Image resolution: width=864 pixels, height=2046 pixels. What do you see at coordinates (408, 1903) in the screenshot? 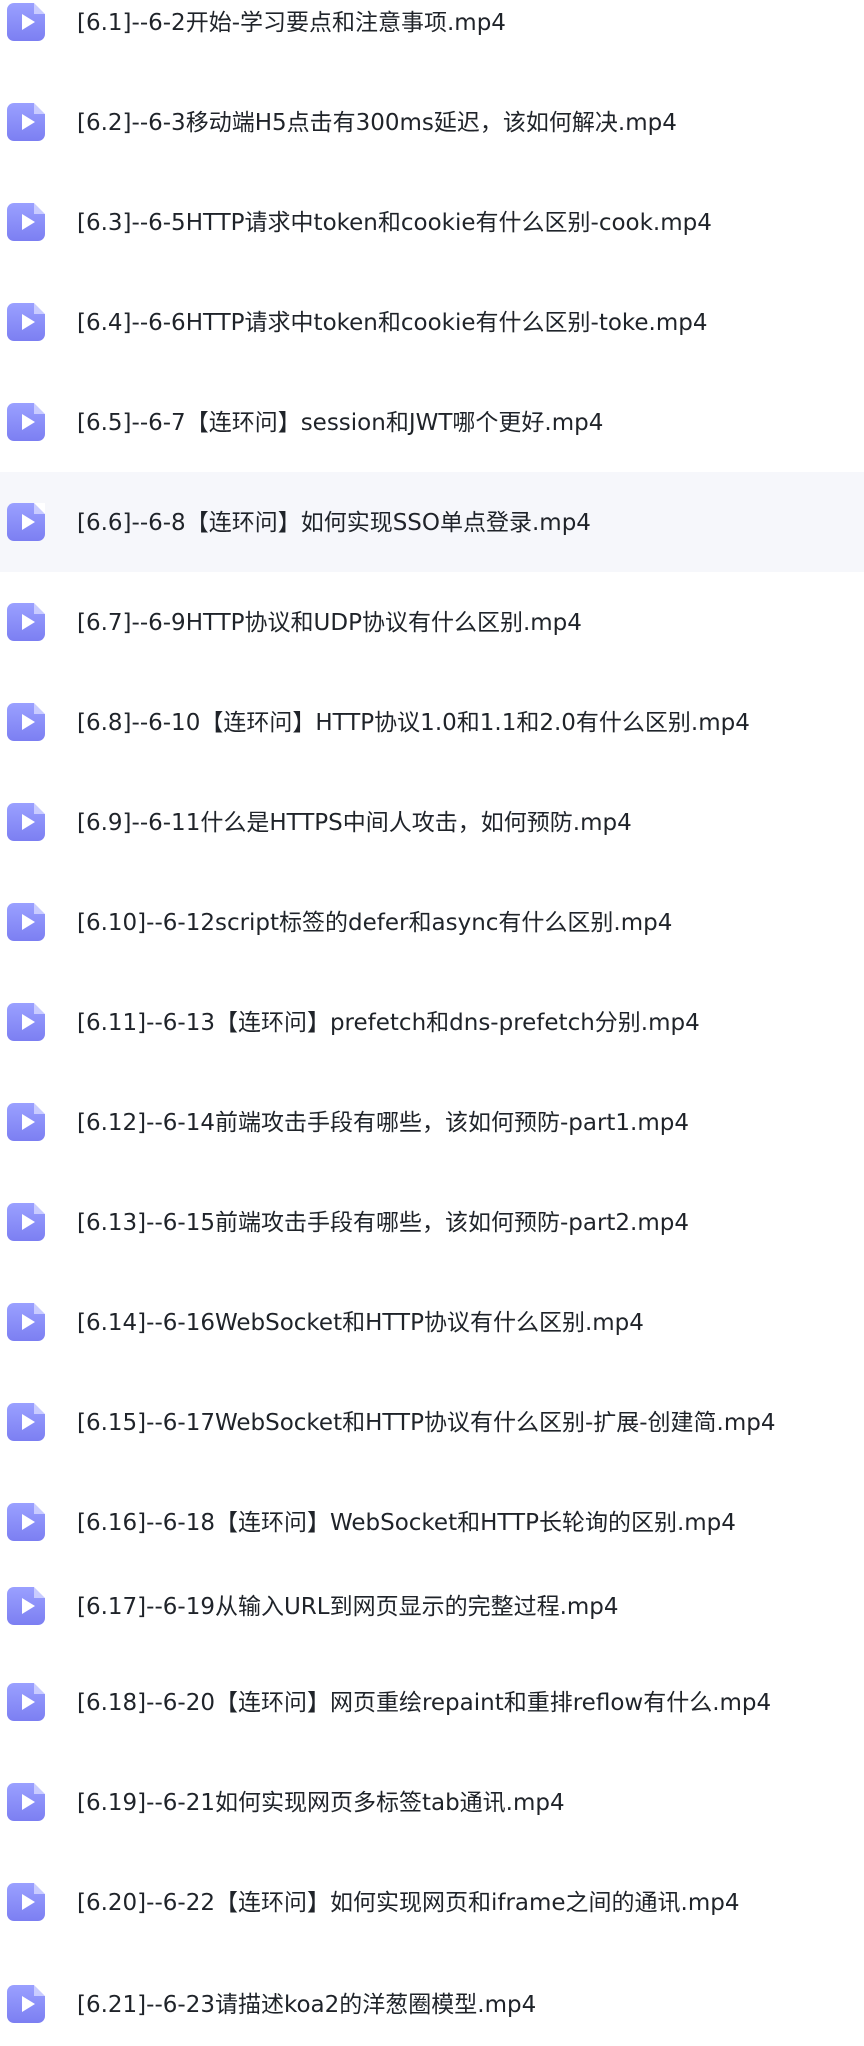
I see `file-name: [6.20]--6-22【连环问】如何实现网页和iframe之间的通讯.mp4` at bounding box center [408, 1903].